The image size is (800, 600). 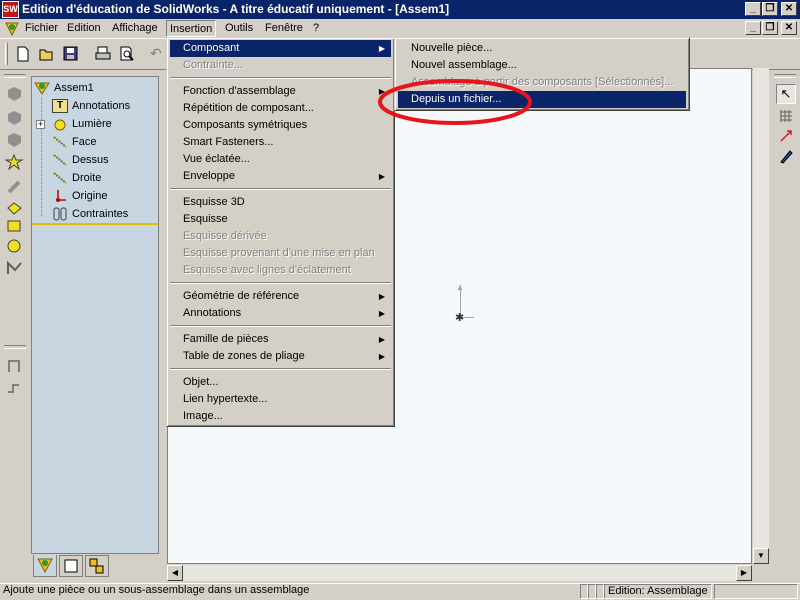 I want to click on menu-affichage: Affichage, so click(x=135, y=28).